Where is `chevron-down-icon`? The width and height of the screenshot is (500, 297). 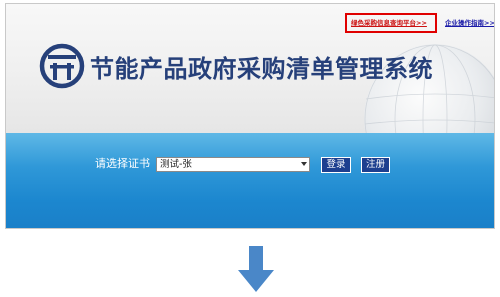
chevron-down-icon is located at coordinates (304, 164).